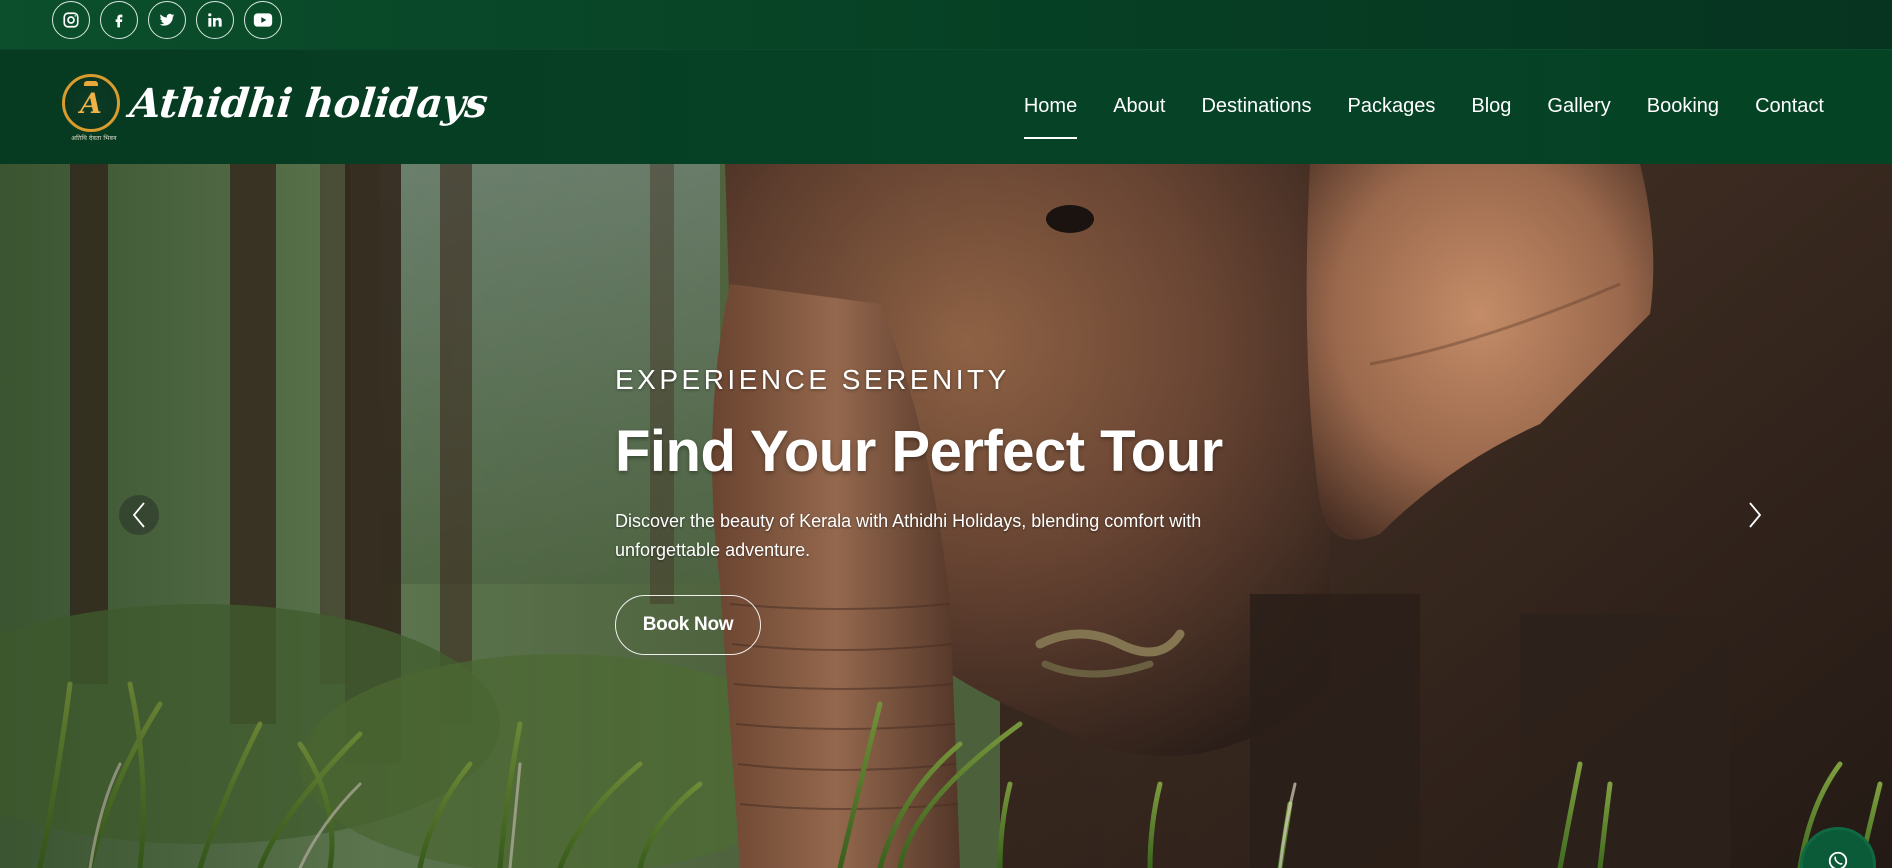 Image resolution: width=1892 pixels, height=868 pixels. Describe the element at coordinates (812, 379) in the screenshot. I see `hero-eyebrow: EXPERIENCE SERENITY` at that location.